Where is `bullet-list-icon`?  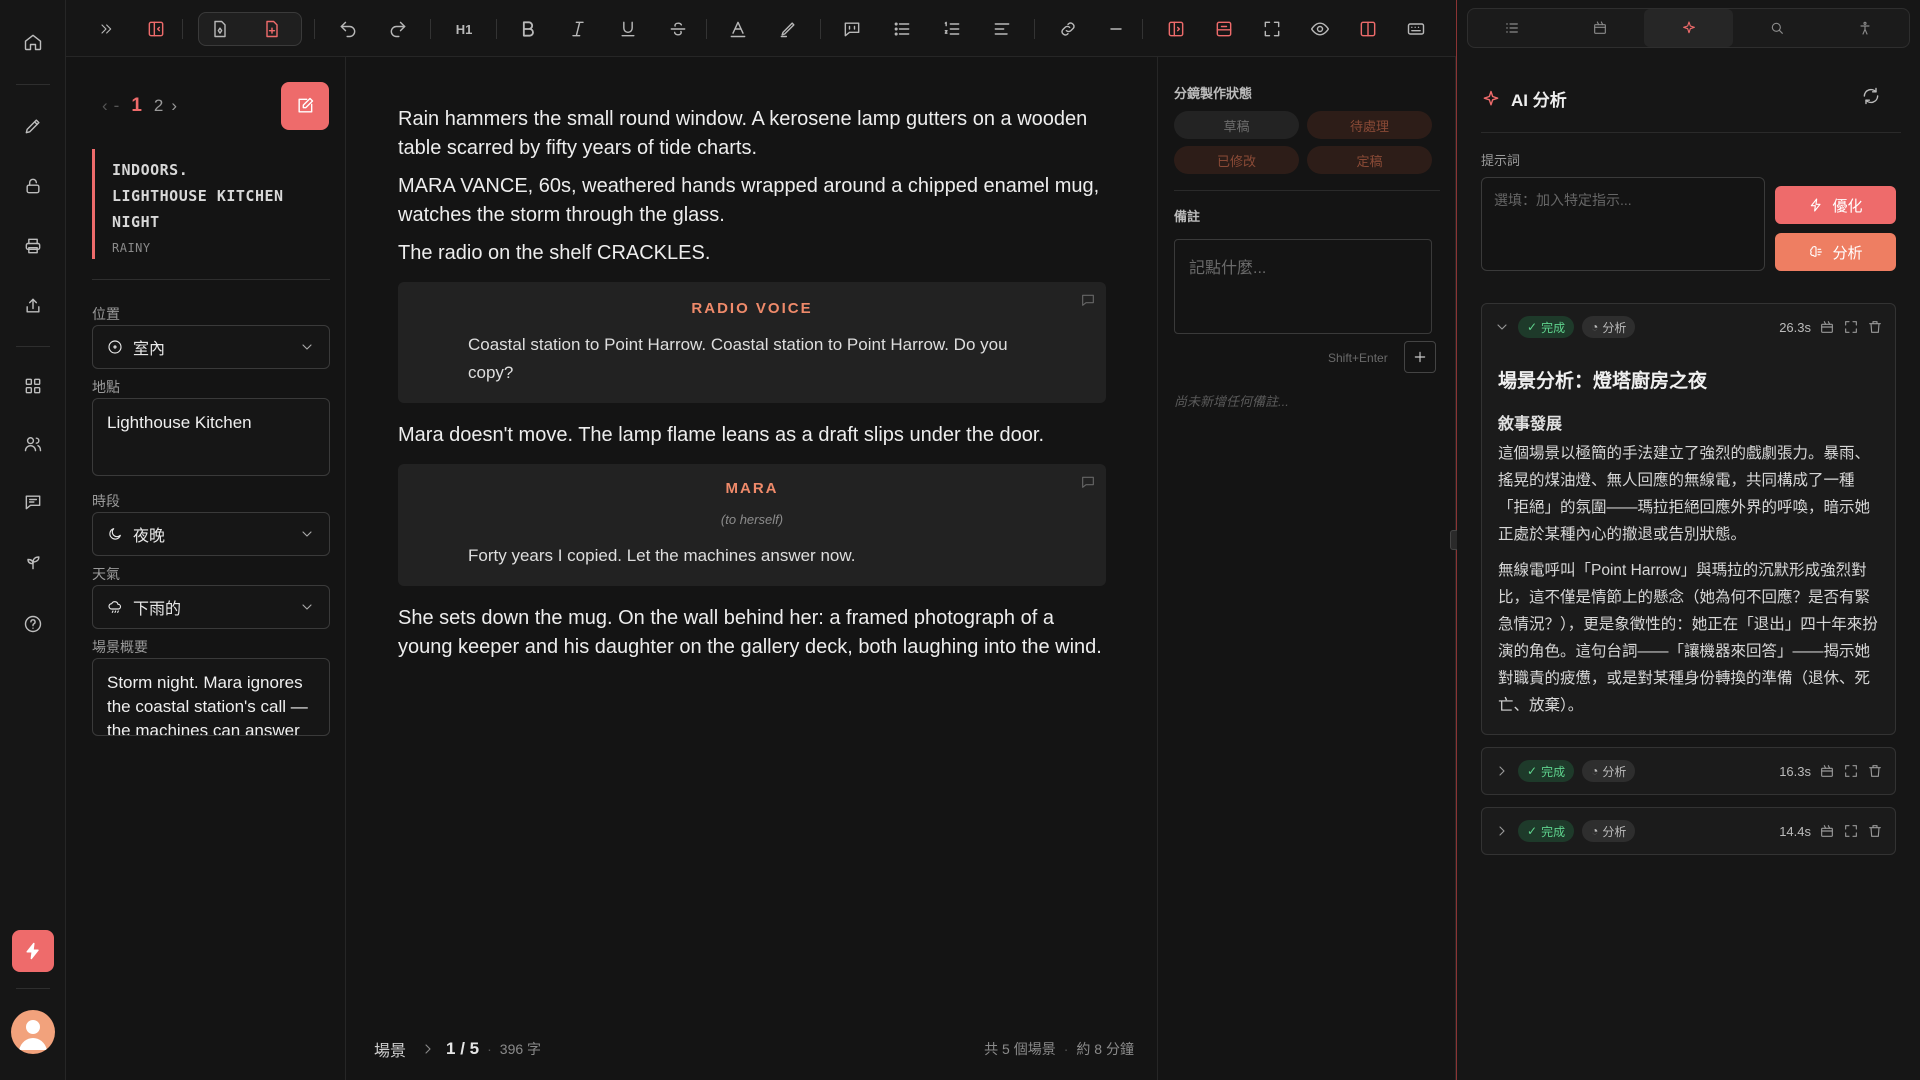
bullet-list-icon is located at coordinates (902, 29).